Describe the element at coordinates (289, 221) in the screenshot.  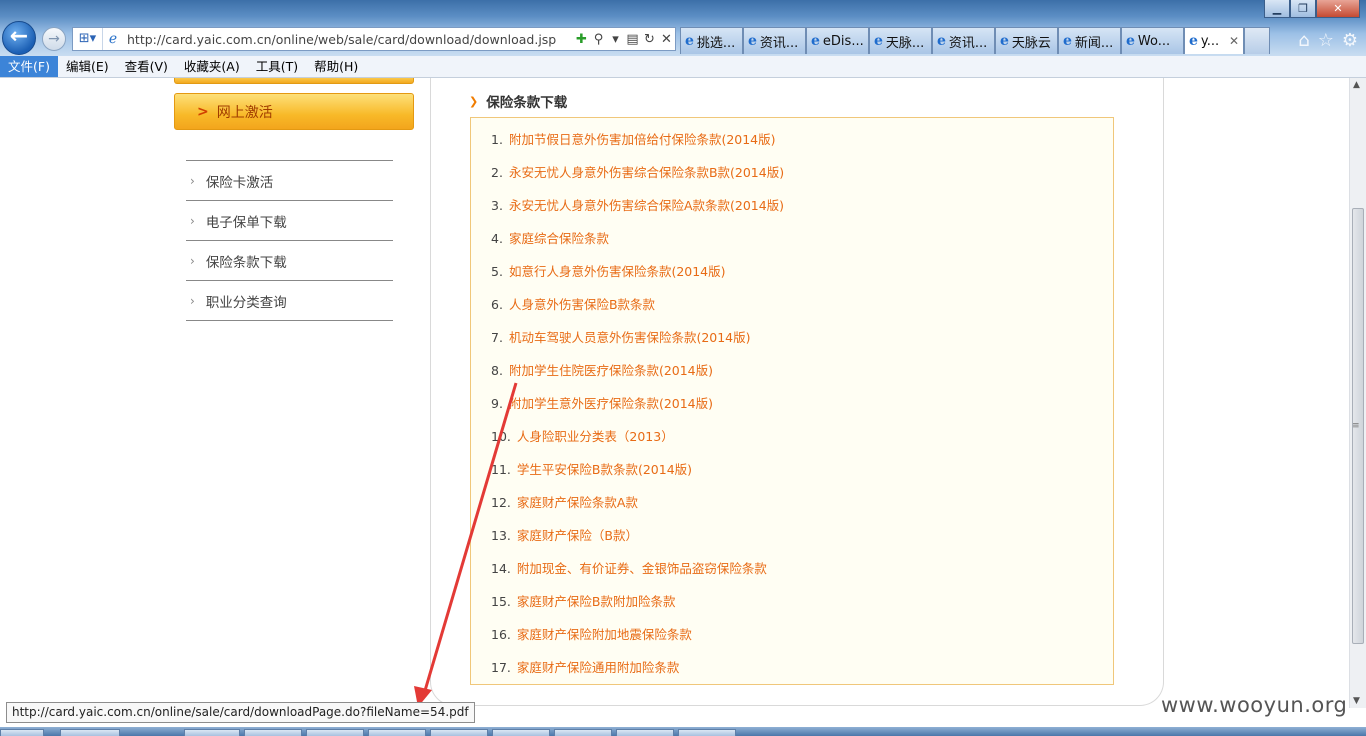
I see `sidebar-item-e-policy-download: › 电子保单下载` at that location.